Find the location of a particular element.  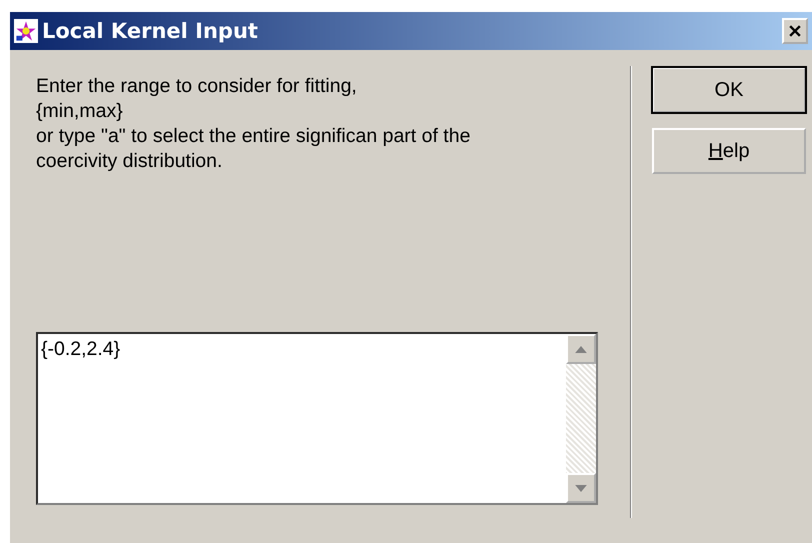

input-text: {-0.2,2.4} is located at coordinates (81, 349).